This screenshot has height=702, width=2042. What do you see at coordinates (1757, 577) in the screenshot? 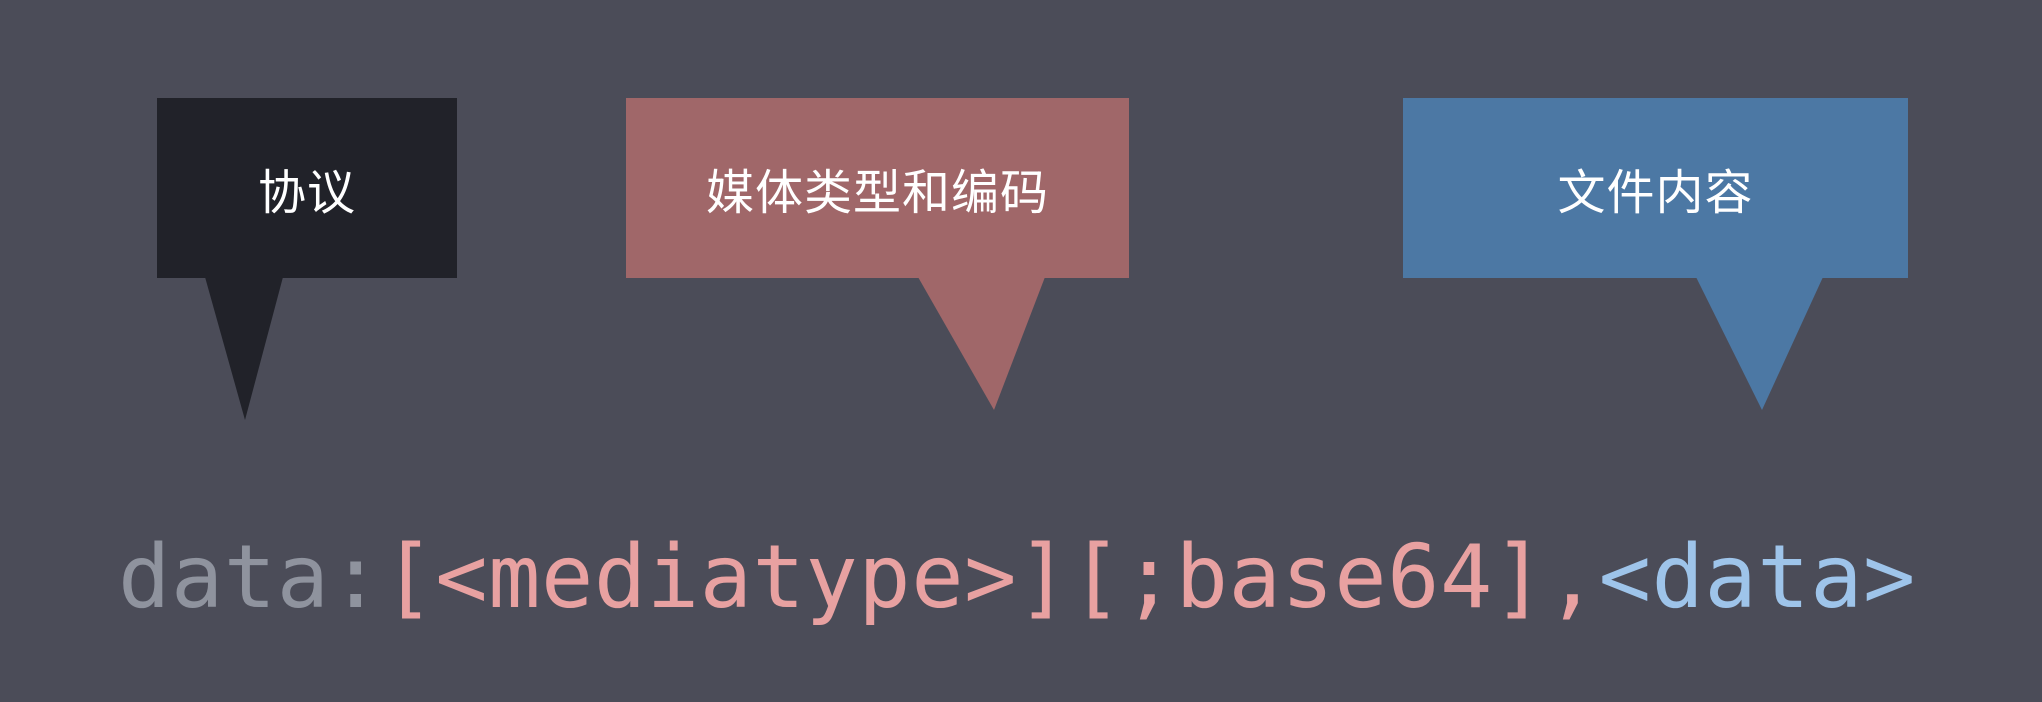
I see `syntax-data: <data>` at bounding box center [1757, 577].